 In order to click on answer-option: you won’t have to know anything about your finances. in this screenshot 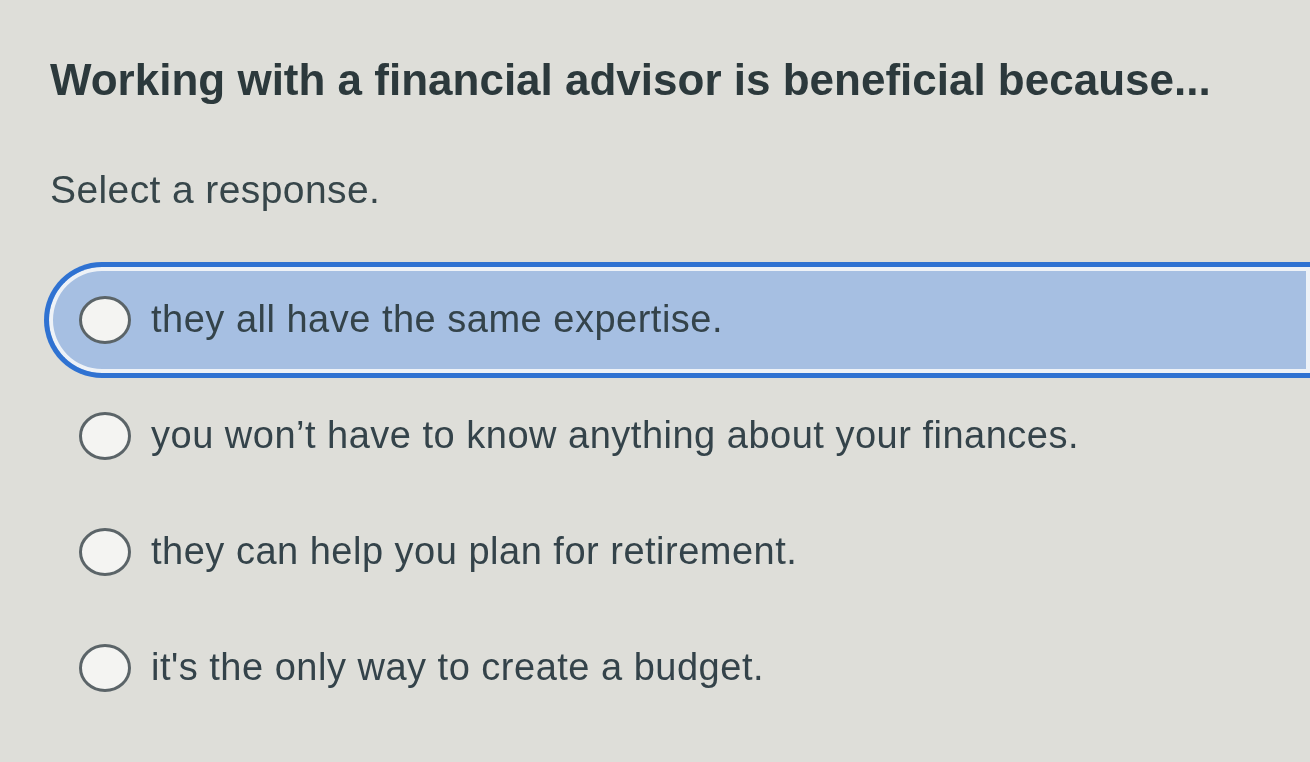, I will do `click(677, 435)`.